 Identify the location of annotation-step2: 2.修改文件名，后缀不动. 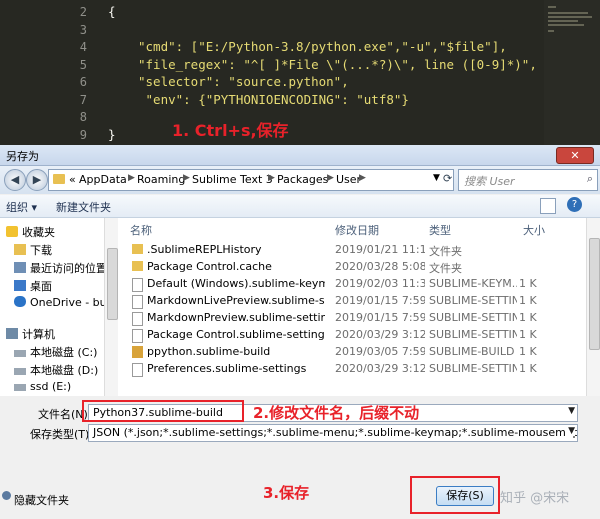
(336, 413).